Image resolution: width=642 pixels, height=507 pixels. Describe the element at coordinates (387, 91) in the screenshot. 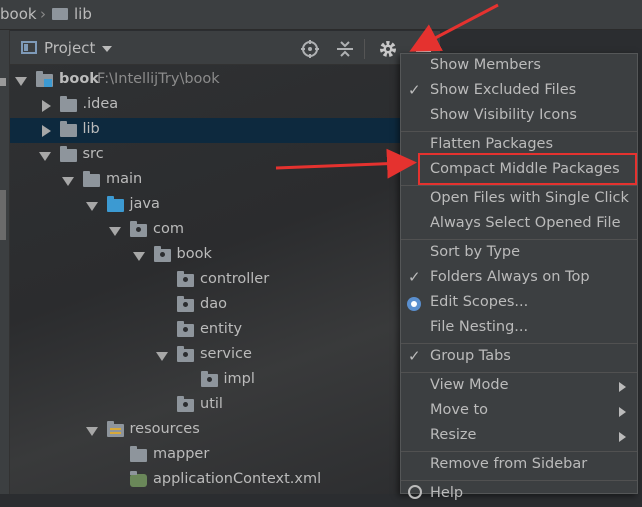

I see `annotation-arrows` at that location.